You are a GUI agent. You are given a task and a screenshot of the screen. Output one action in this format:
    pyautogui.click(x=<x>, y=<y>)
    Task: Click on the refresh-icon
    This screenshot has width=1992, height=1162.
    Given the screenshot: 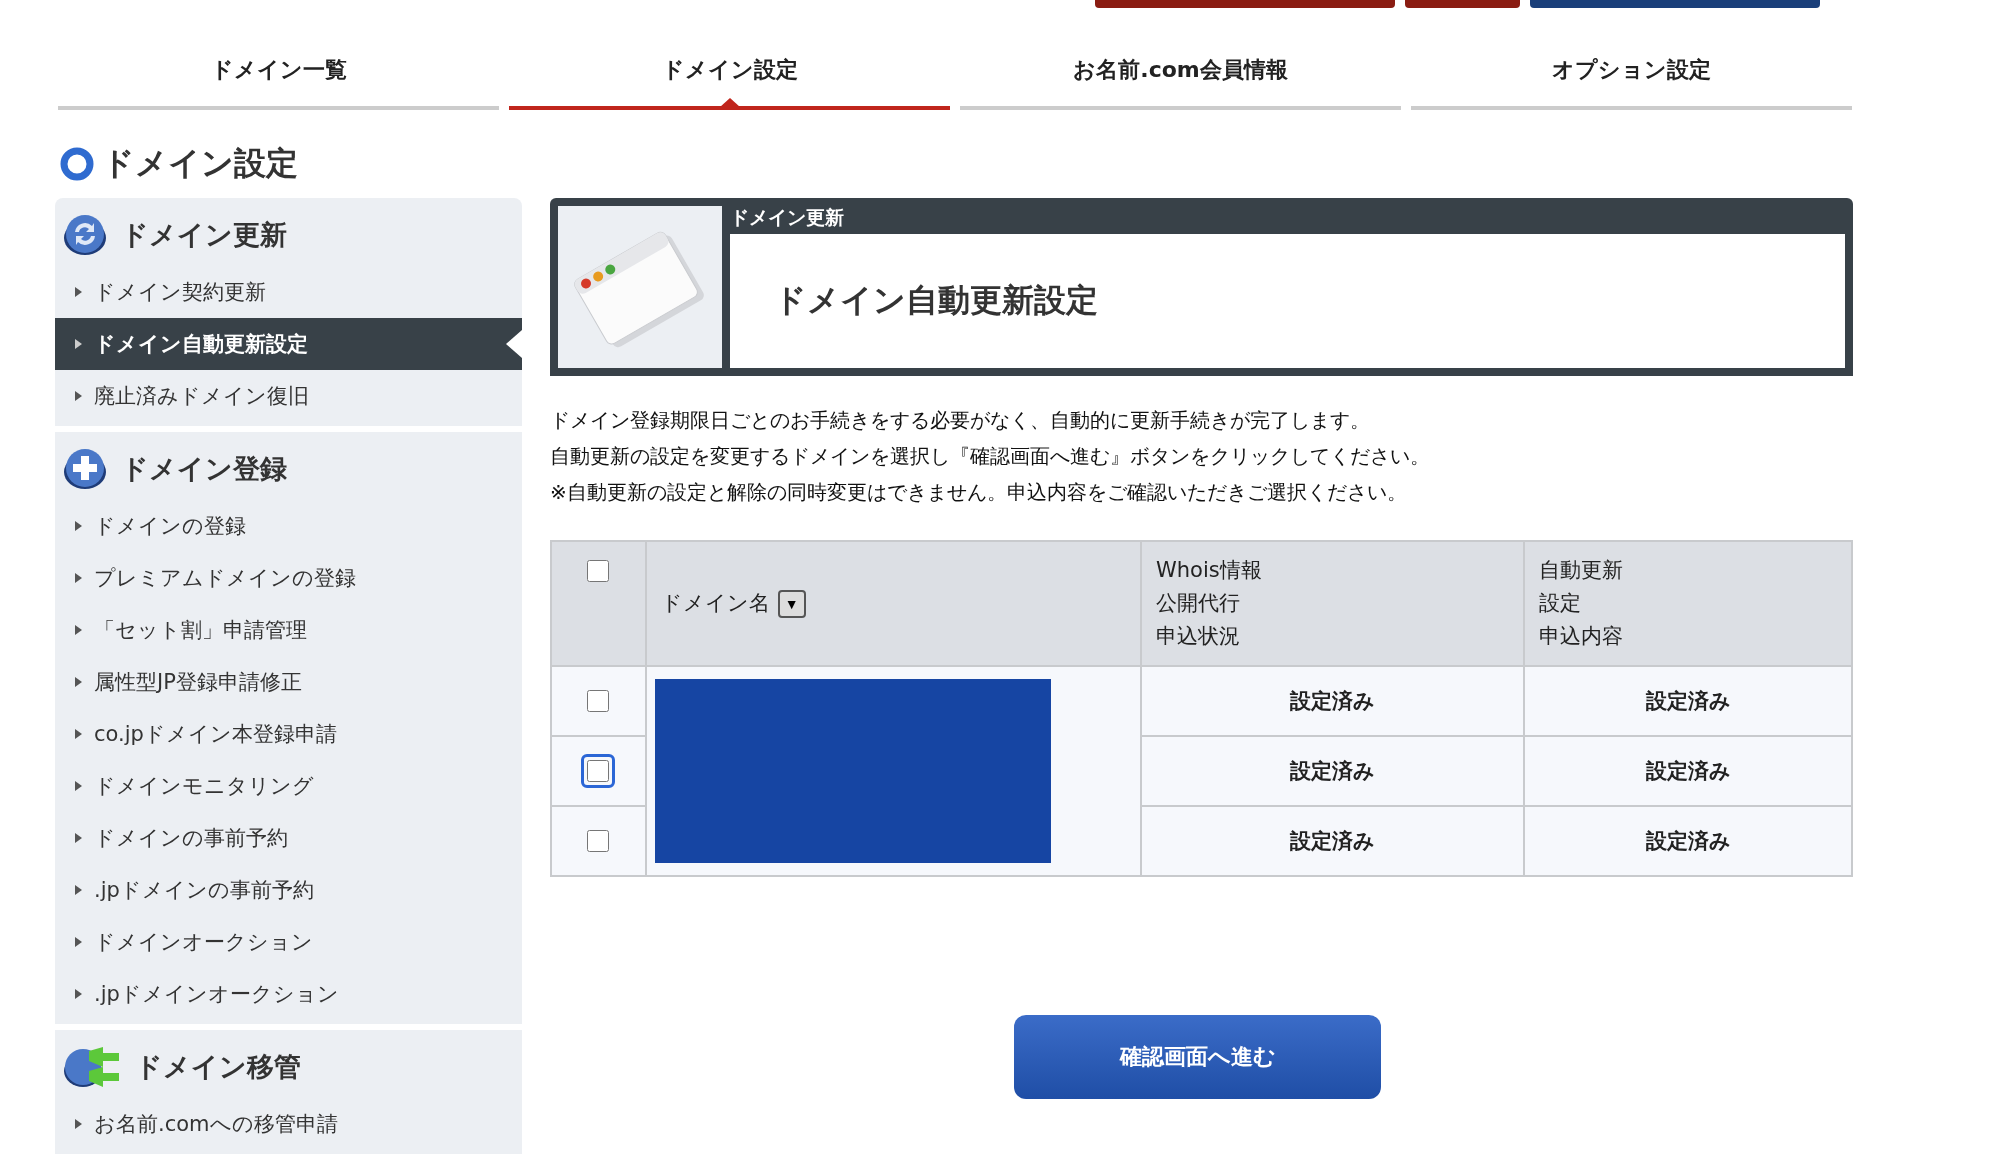 What is the action you would take?
    pyautogui.click(x=85, y=235)
    